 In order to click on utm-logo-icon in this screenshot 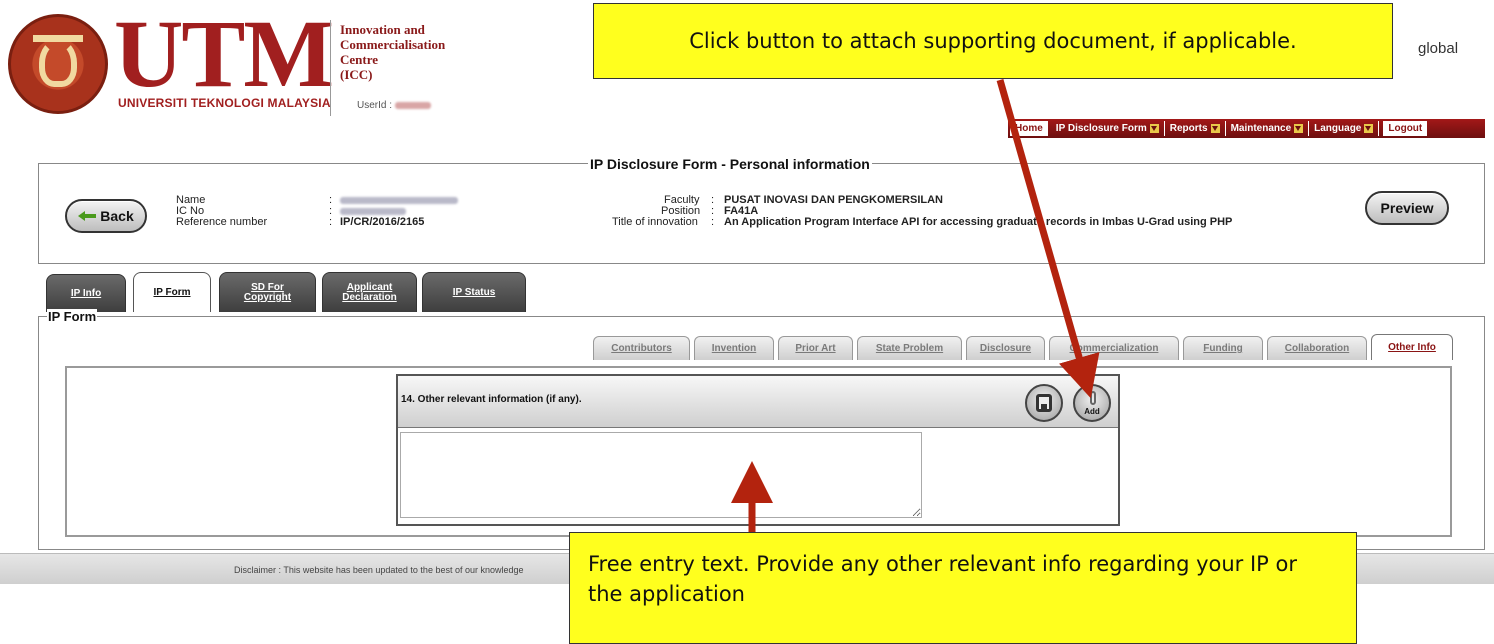, I will do `click(58, 64)`.